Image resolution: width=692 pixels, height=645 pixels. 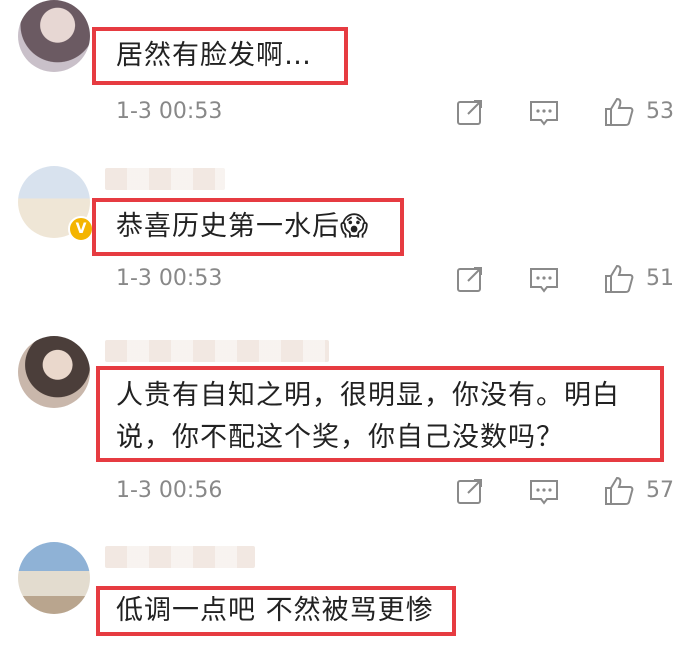 I want to click on comment-text: 低调一点吧 不然被骂更惨, so click(x=275, y=610).